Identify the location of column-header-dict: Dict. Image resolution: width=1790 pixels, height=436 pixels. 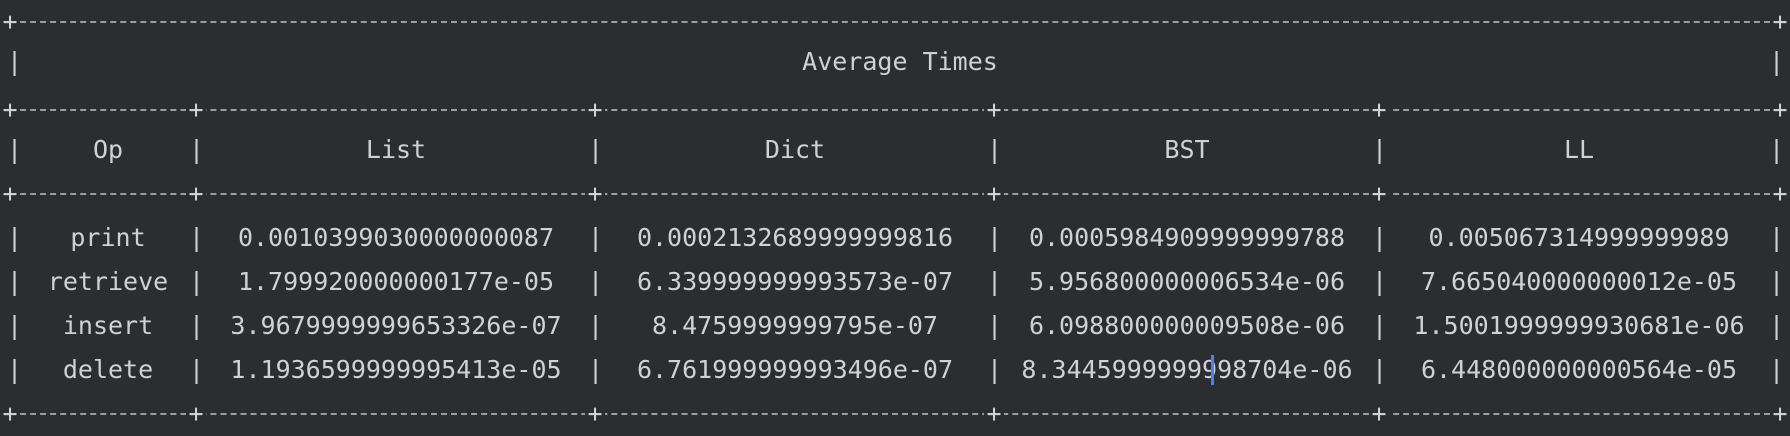
(795, 149).